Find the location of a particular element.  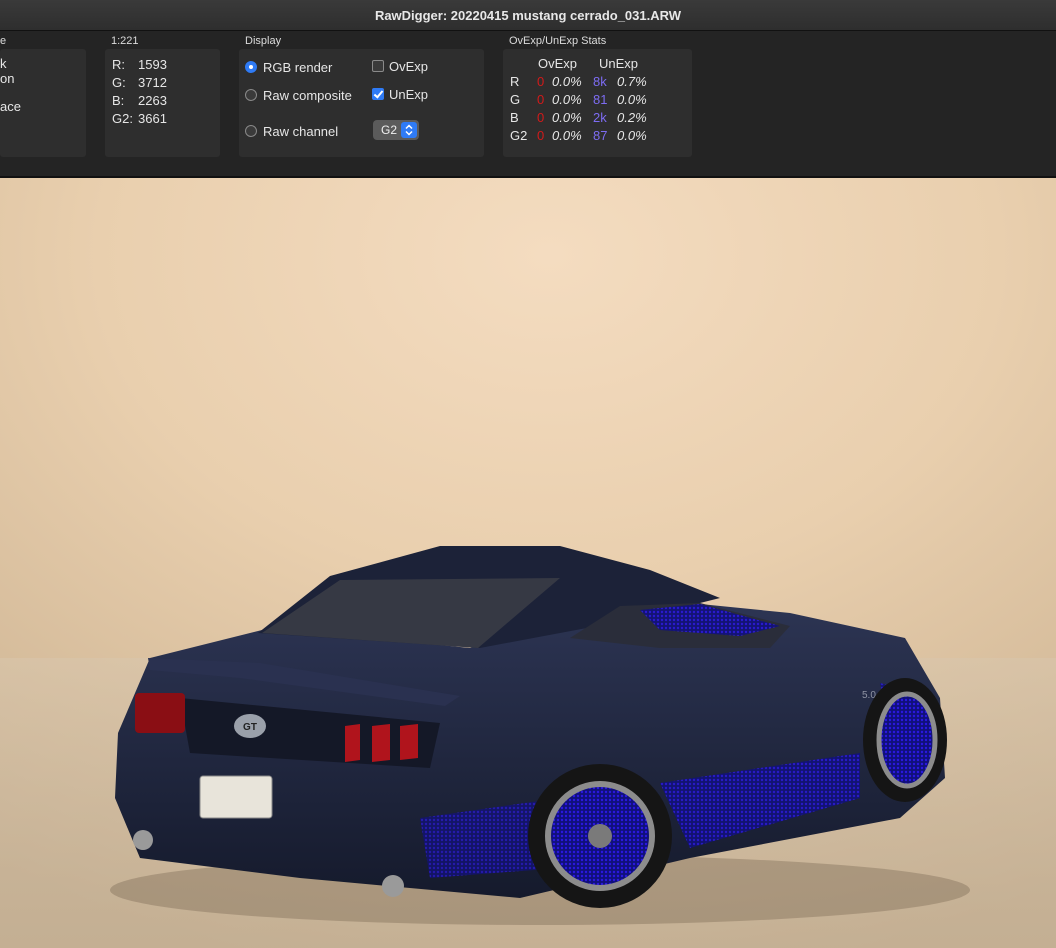

rgb-render-label: RGB render is located at coordinates (297, 67).